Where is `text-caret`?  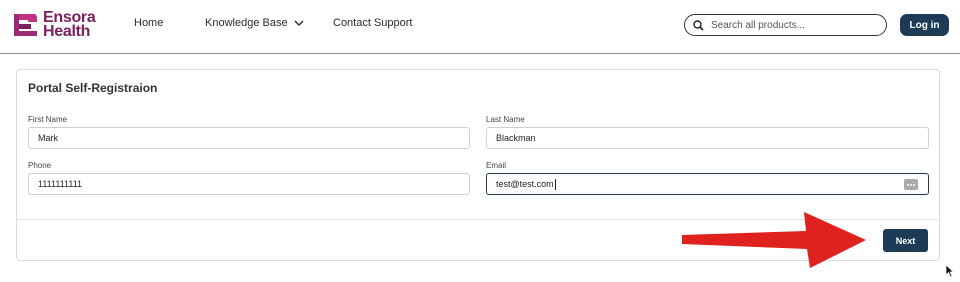 text-caret is located at coordinates (555, 184).